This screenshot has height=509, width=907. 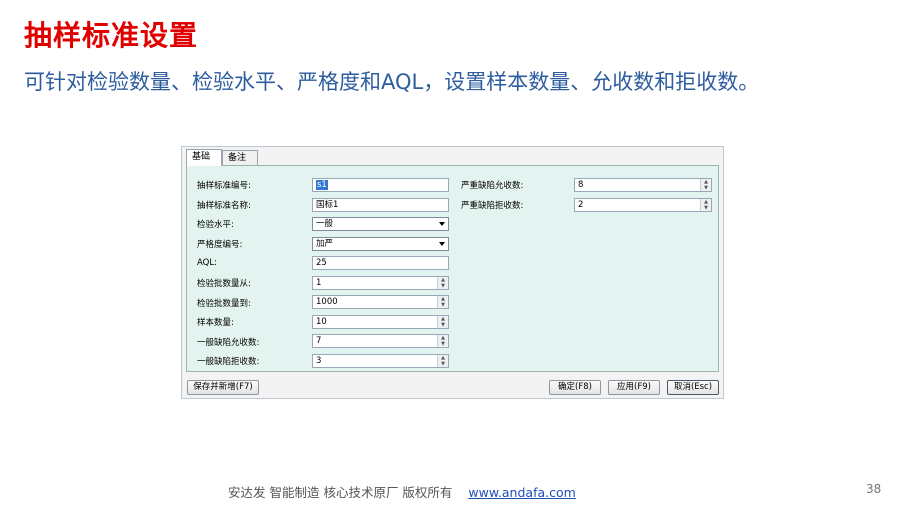 What do you see at coordinates (228, 362) in the screenshot?
I see `minor-reject-label: 一般缺陷拒收数:` at bounding box center [228, 362].